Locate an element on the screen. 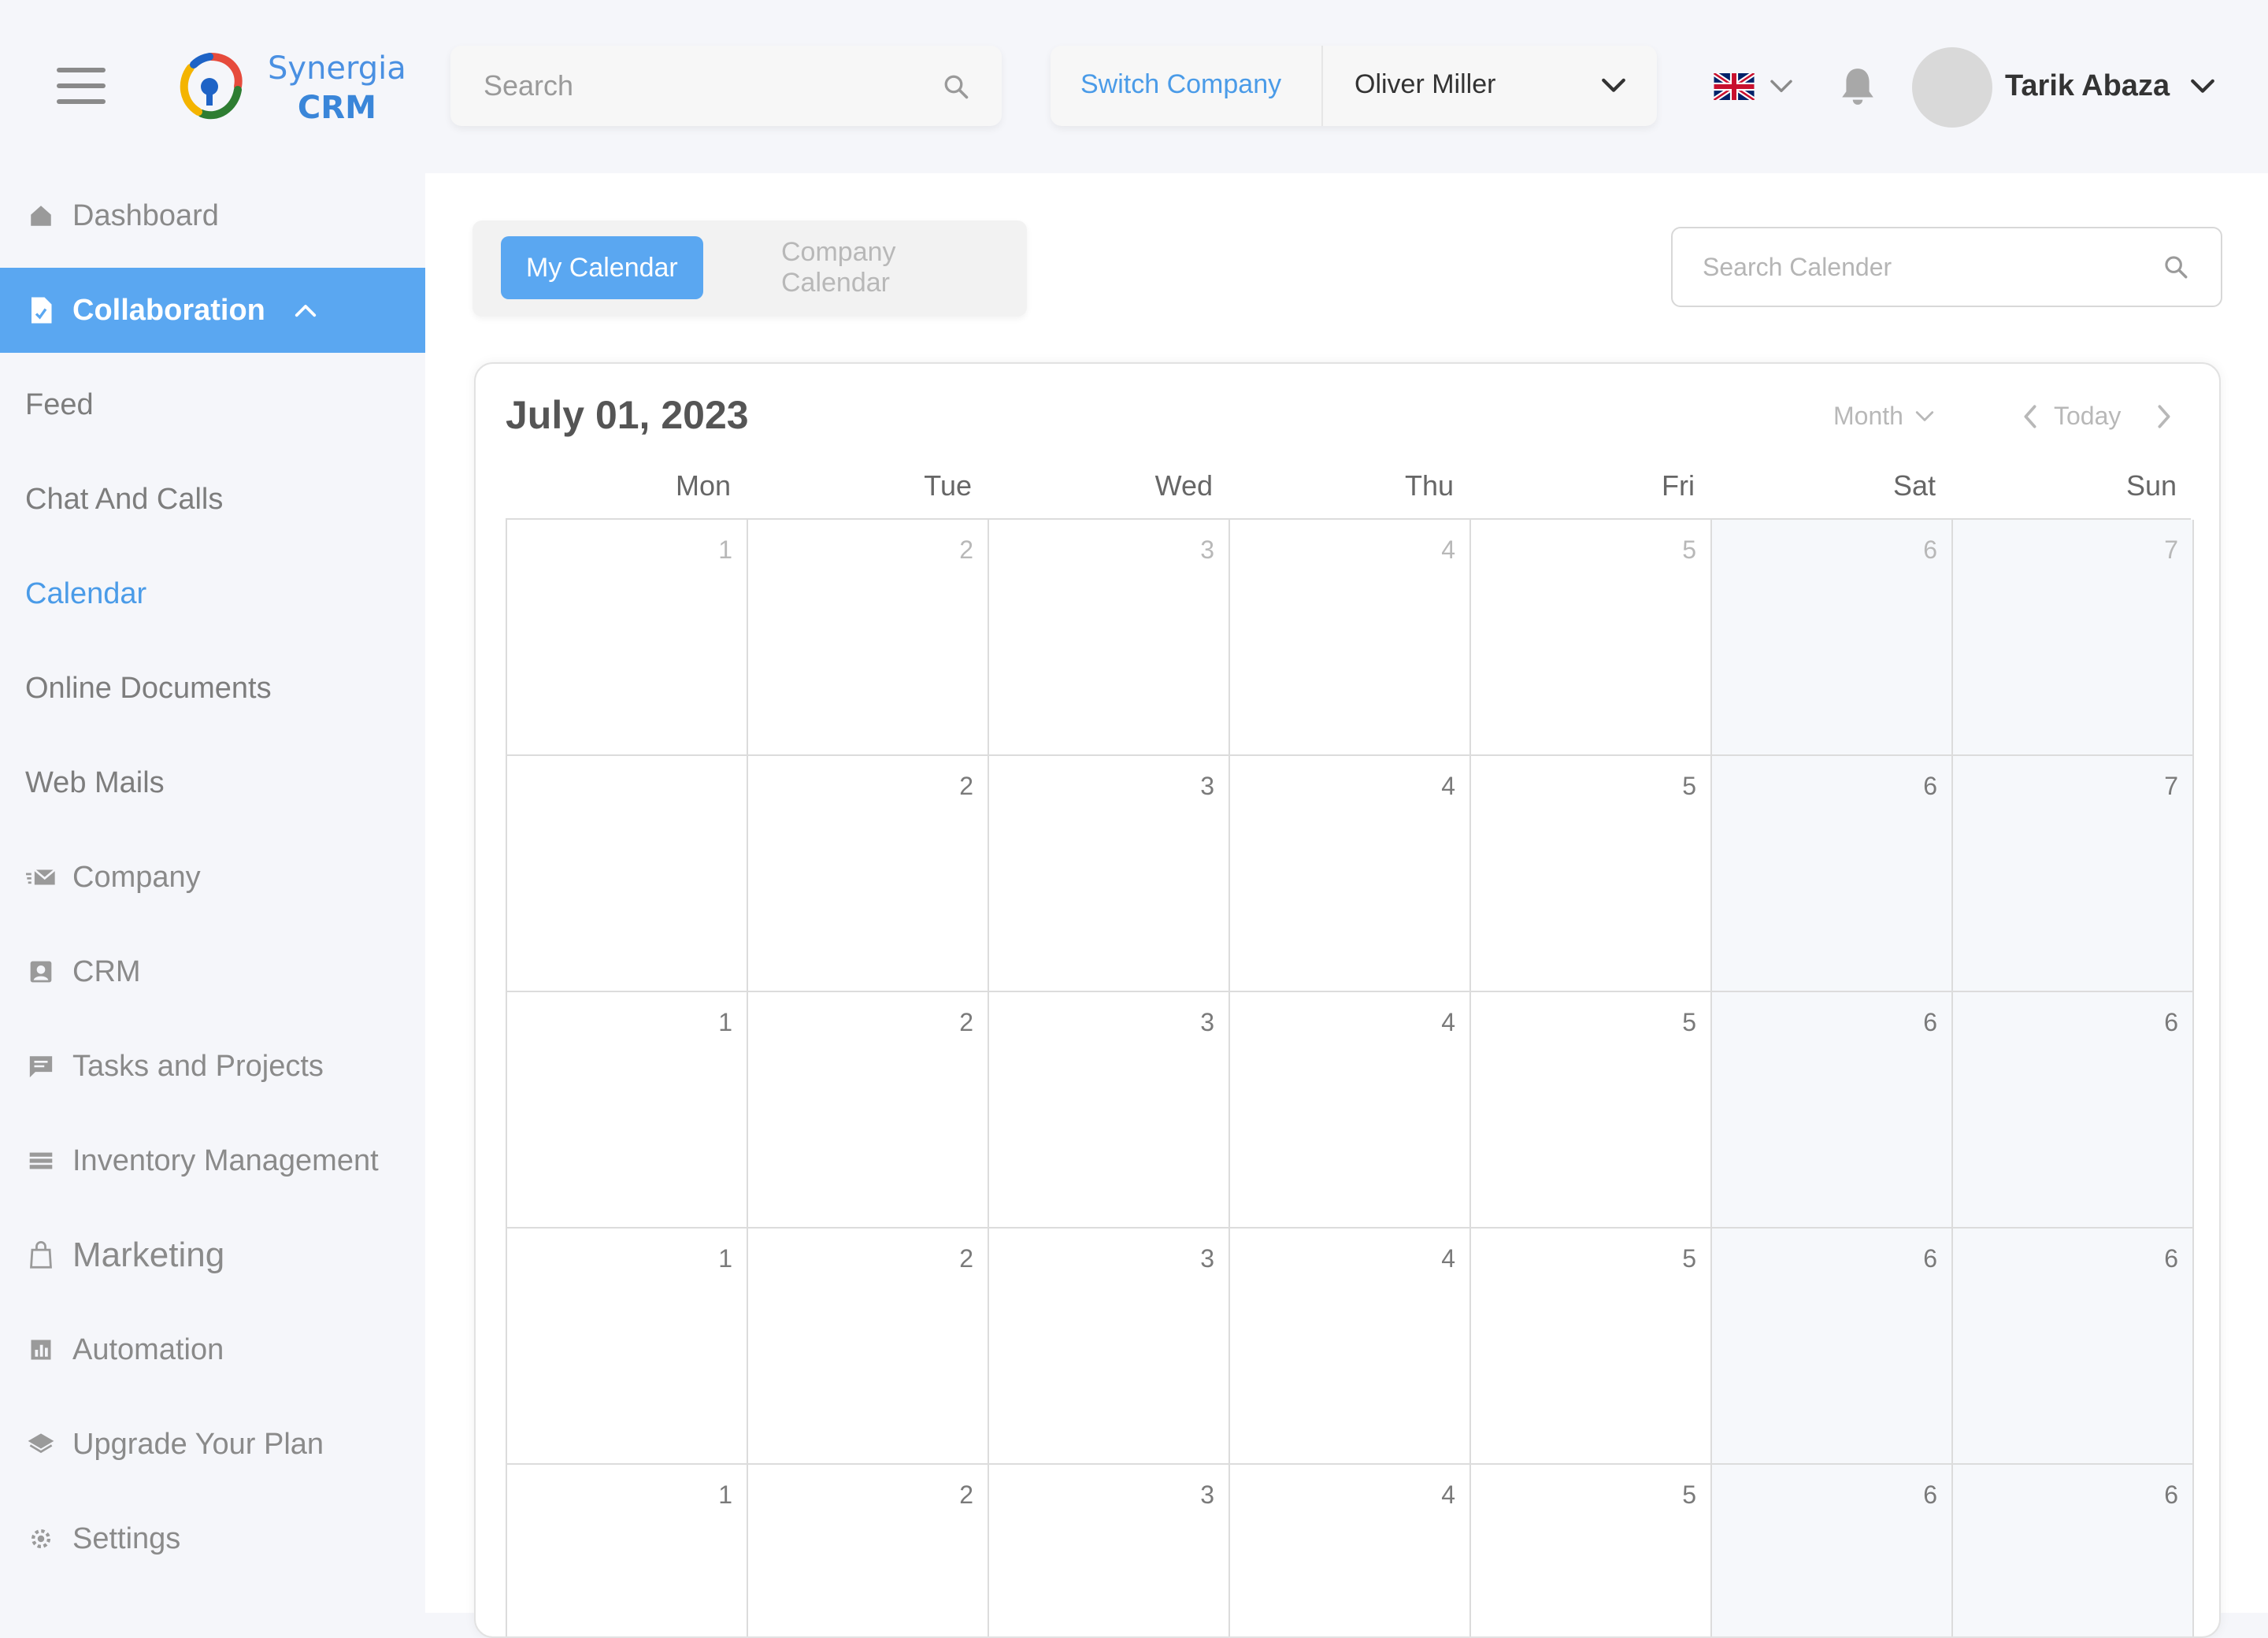  brand-sub: CRM is located at coordinates (336, 108).